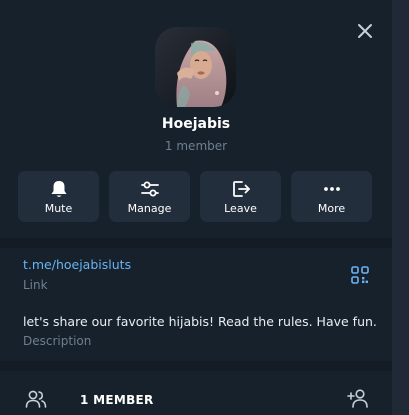  I want to click on add-member-button, so click(359, 398).